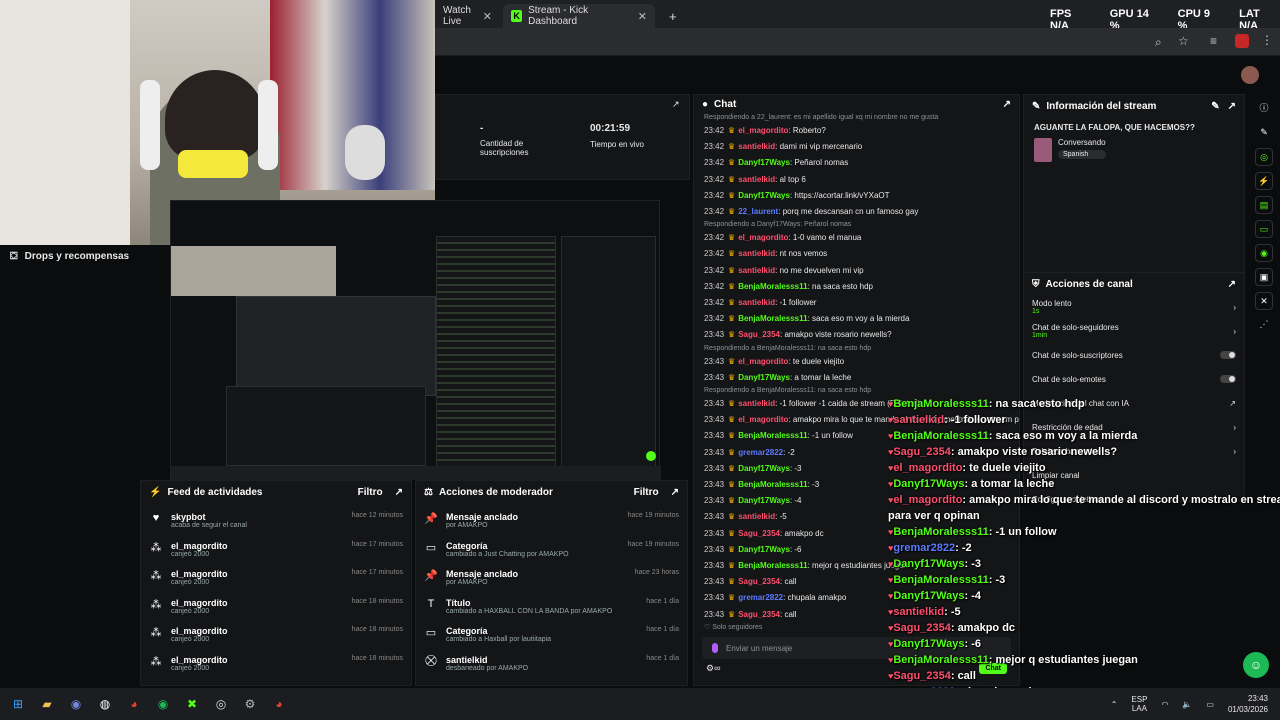 Image resolution: width=1280 pixels, height=720 pixels. Describe the element at coordinates (250, 704) in the screenshot. I see `settings-icon: ⚙` at that location.